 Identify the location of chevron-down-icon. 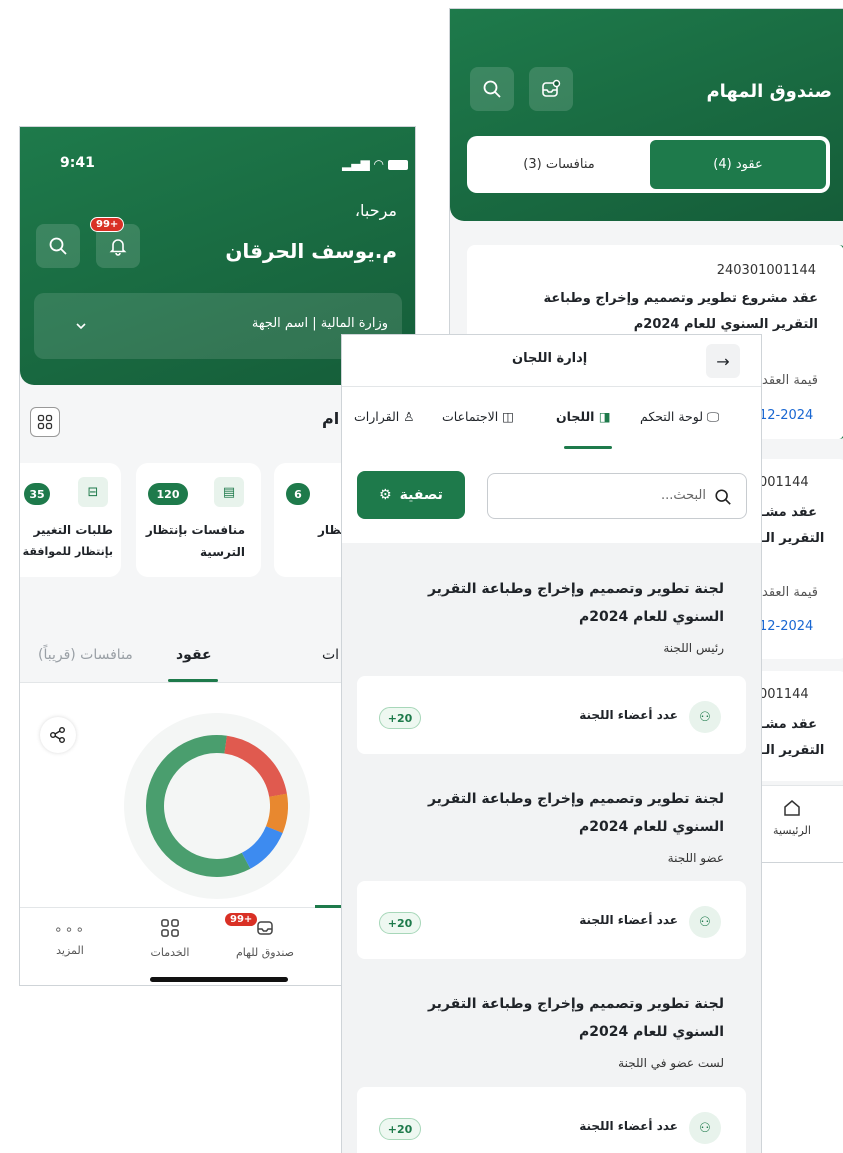
(81, 326).